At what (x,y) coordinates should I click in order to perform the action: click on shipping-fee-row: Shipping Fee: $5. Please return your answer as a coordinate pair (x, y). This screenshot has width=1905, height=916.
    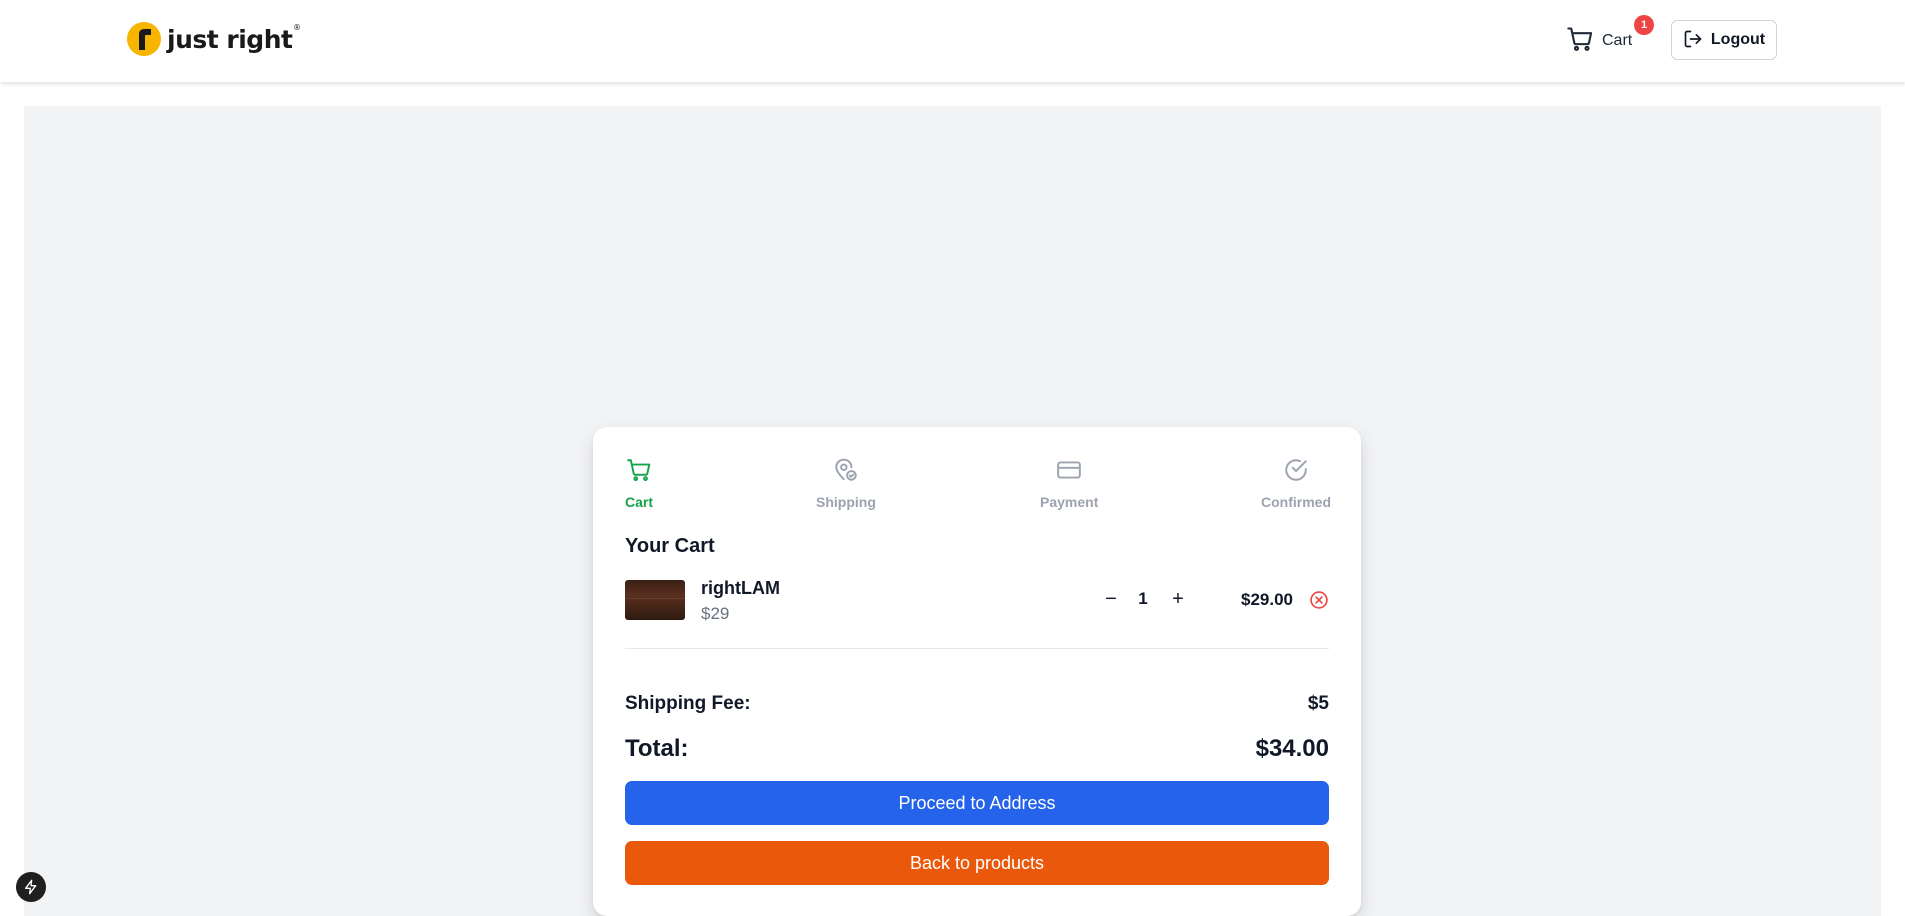
    Looking at the image, I should click on (977, 704).